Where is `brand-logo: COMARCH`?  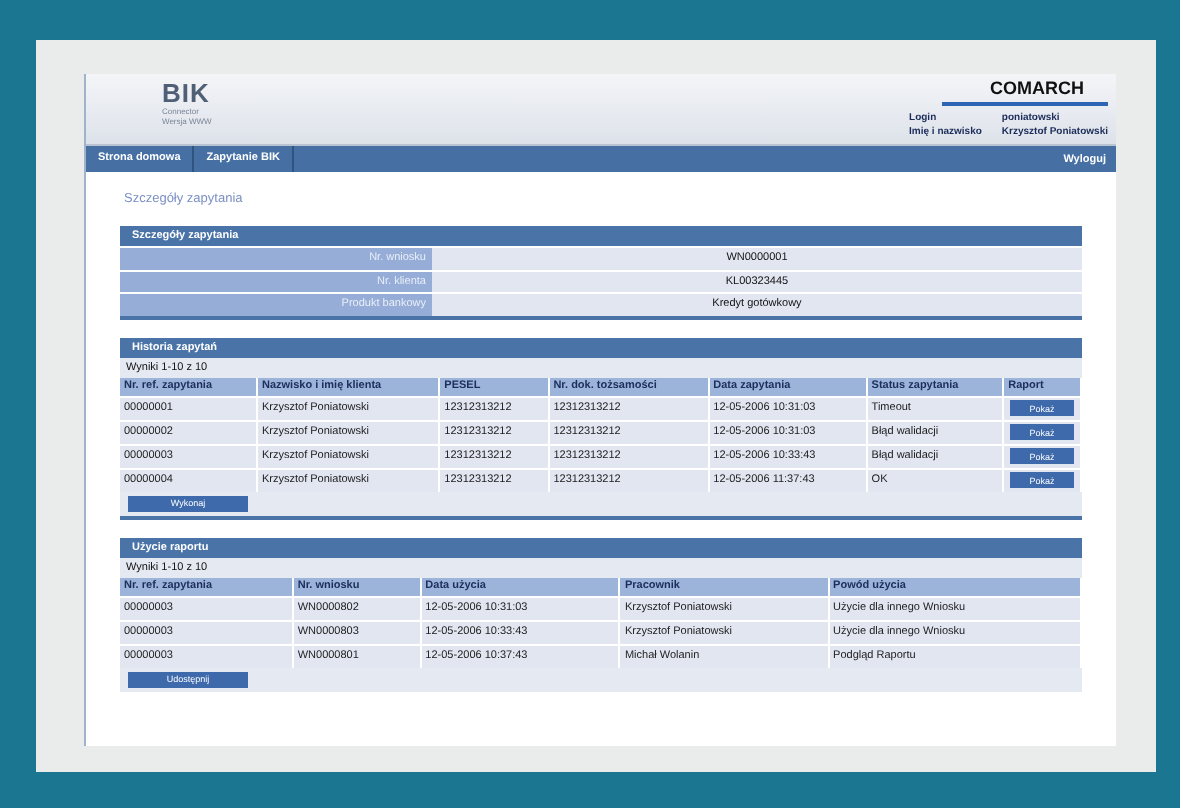
brand-logo: COMARCH is located at coordinates (1025, 90).